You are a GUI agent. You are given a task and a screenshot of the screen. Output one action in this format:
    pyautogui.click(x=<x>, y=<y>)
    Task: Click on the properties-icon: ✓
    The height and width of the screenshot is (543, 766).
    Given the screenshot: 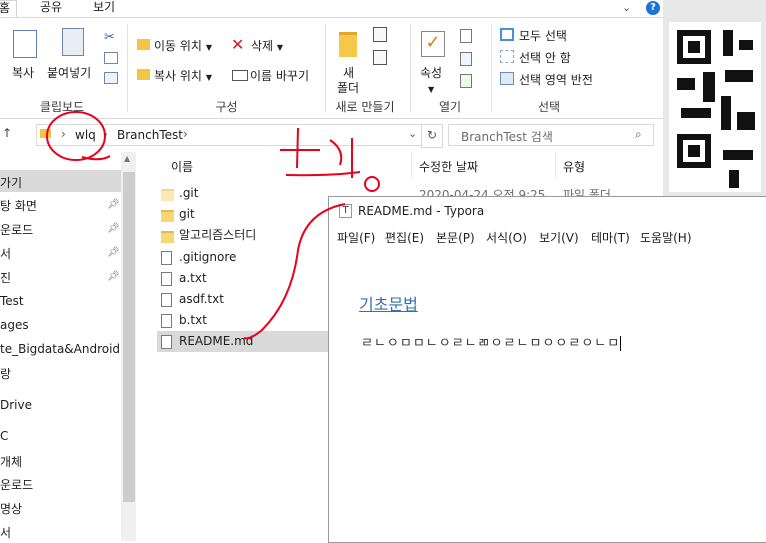 What is the action you would take?
    pyautogui.click(x=433, y=44)
    